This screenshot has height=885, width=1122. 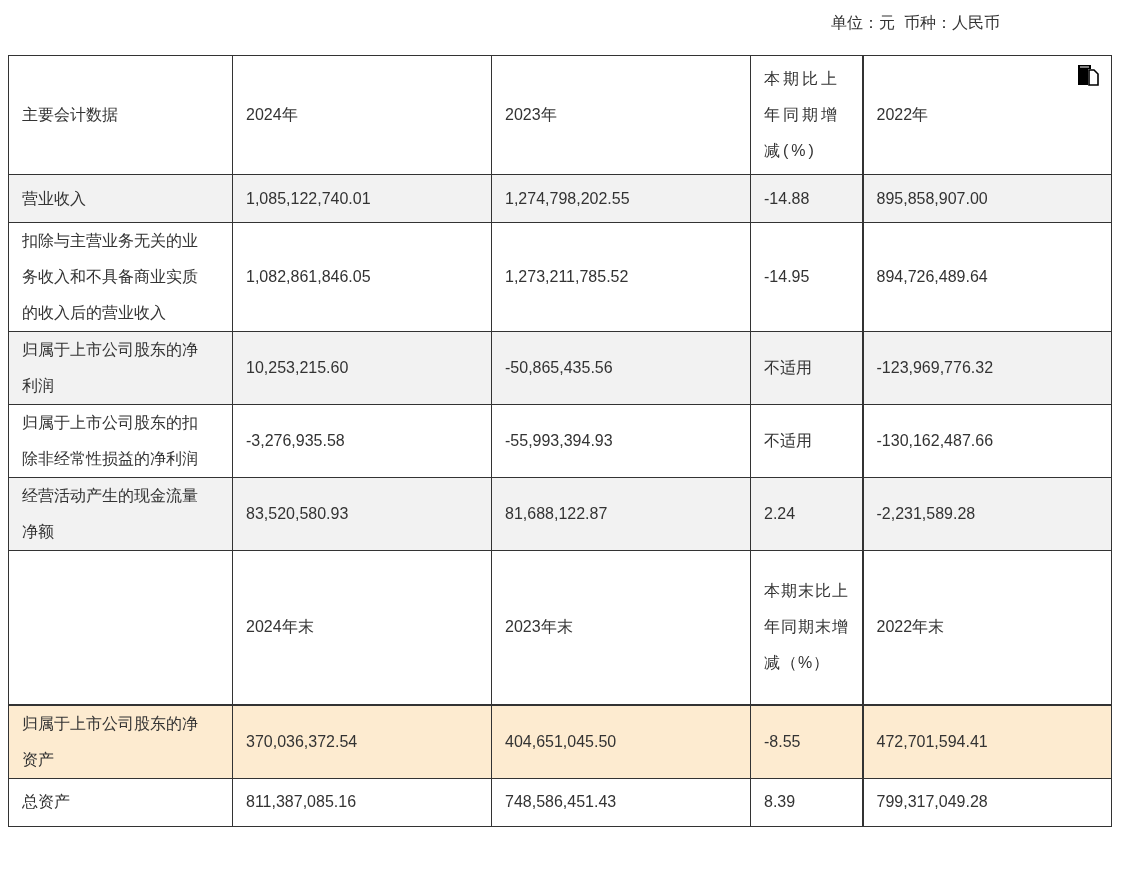 What do you see at coordinates (935, 440) in the screenshot?
I see `table-cell: -130,162,487.66` at bounding box center [935, 440].